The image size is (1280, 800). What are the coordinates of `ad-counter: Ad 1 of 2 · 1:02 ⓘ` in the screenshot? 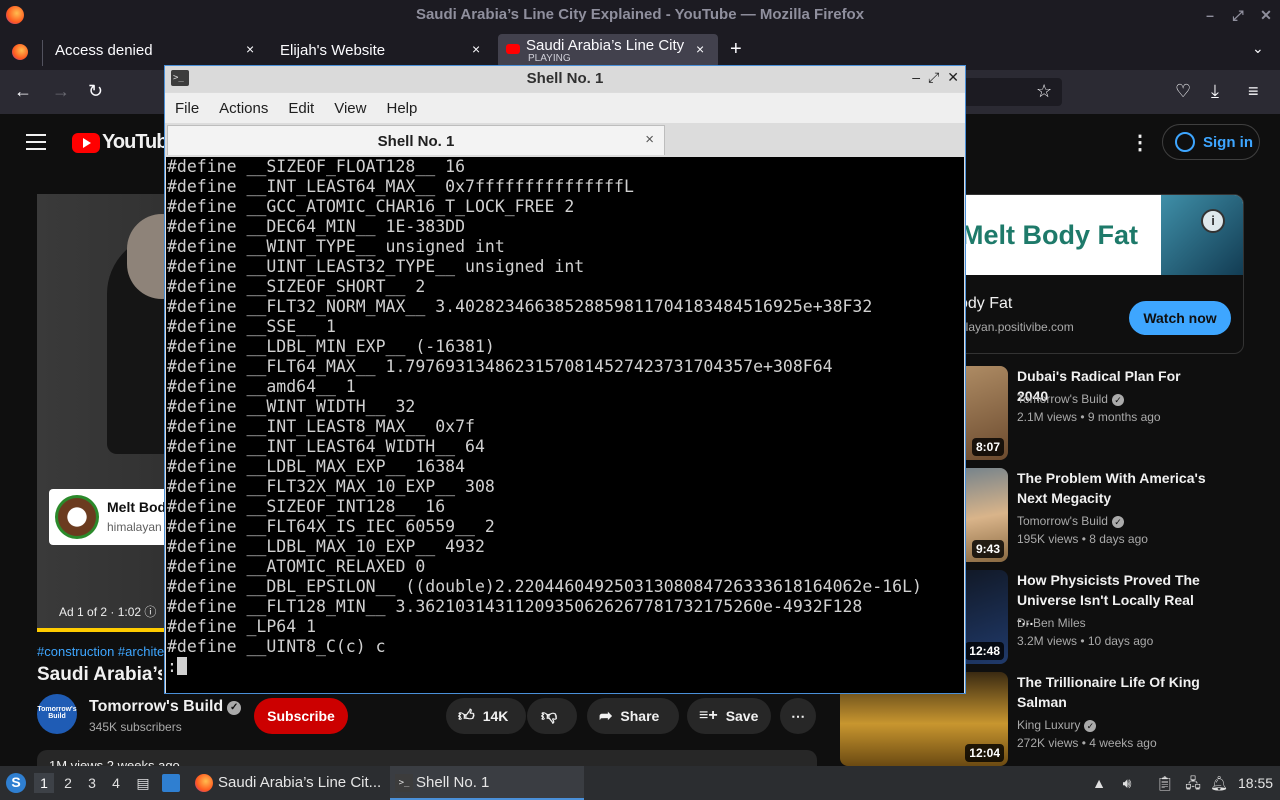 It's located at (108, 612).